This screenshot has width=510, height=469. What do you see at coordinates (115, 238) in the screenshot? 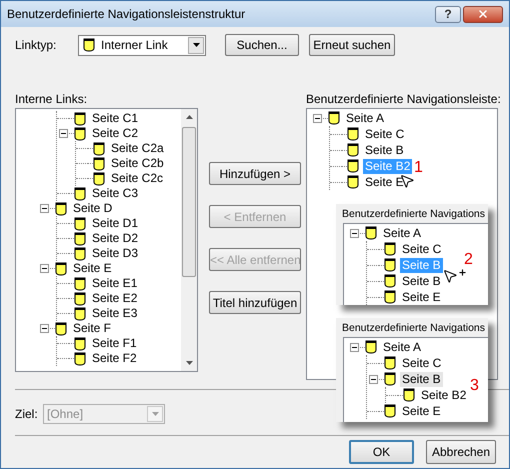
I see `tree-item: Seite D2` at bounding box center [115, 238].